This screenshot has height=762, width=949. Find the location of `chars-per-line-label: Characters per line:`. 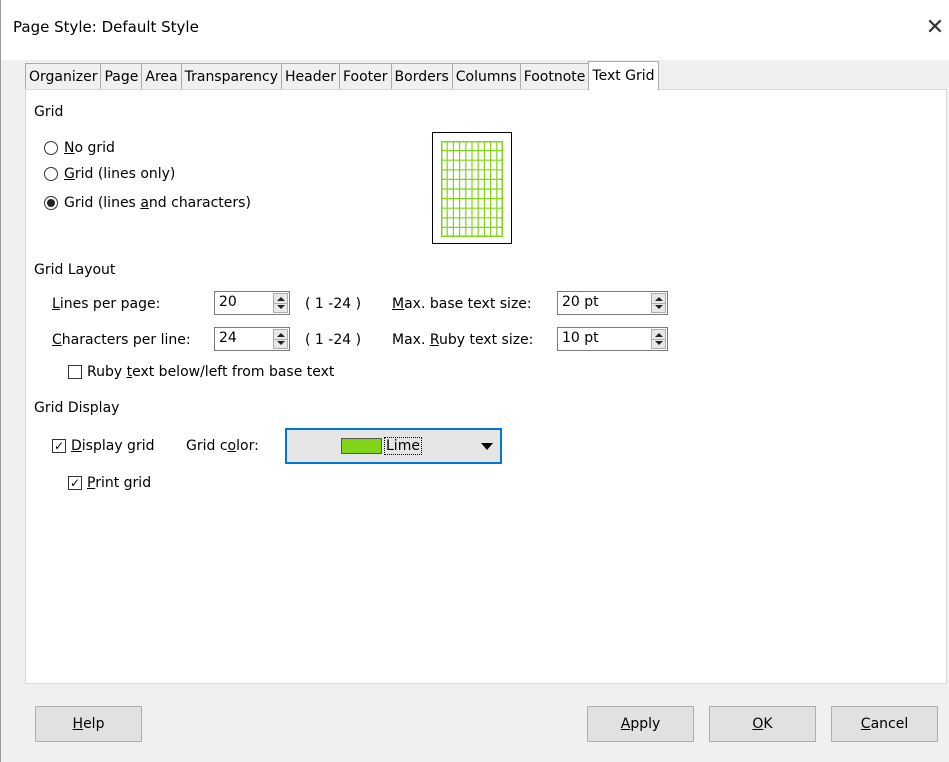

chars-per-line-label: Characters per line: is located at coordinates (121, 340).